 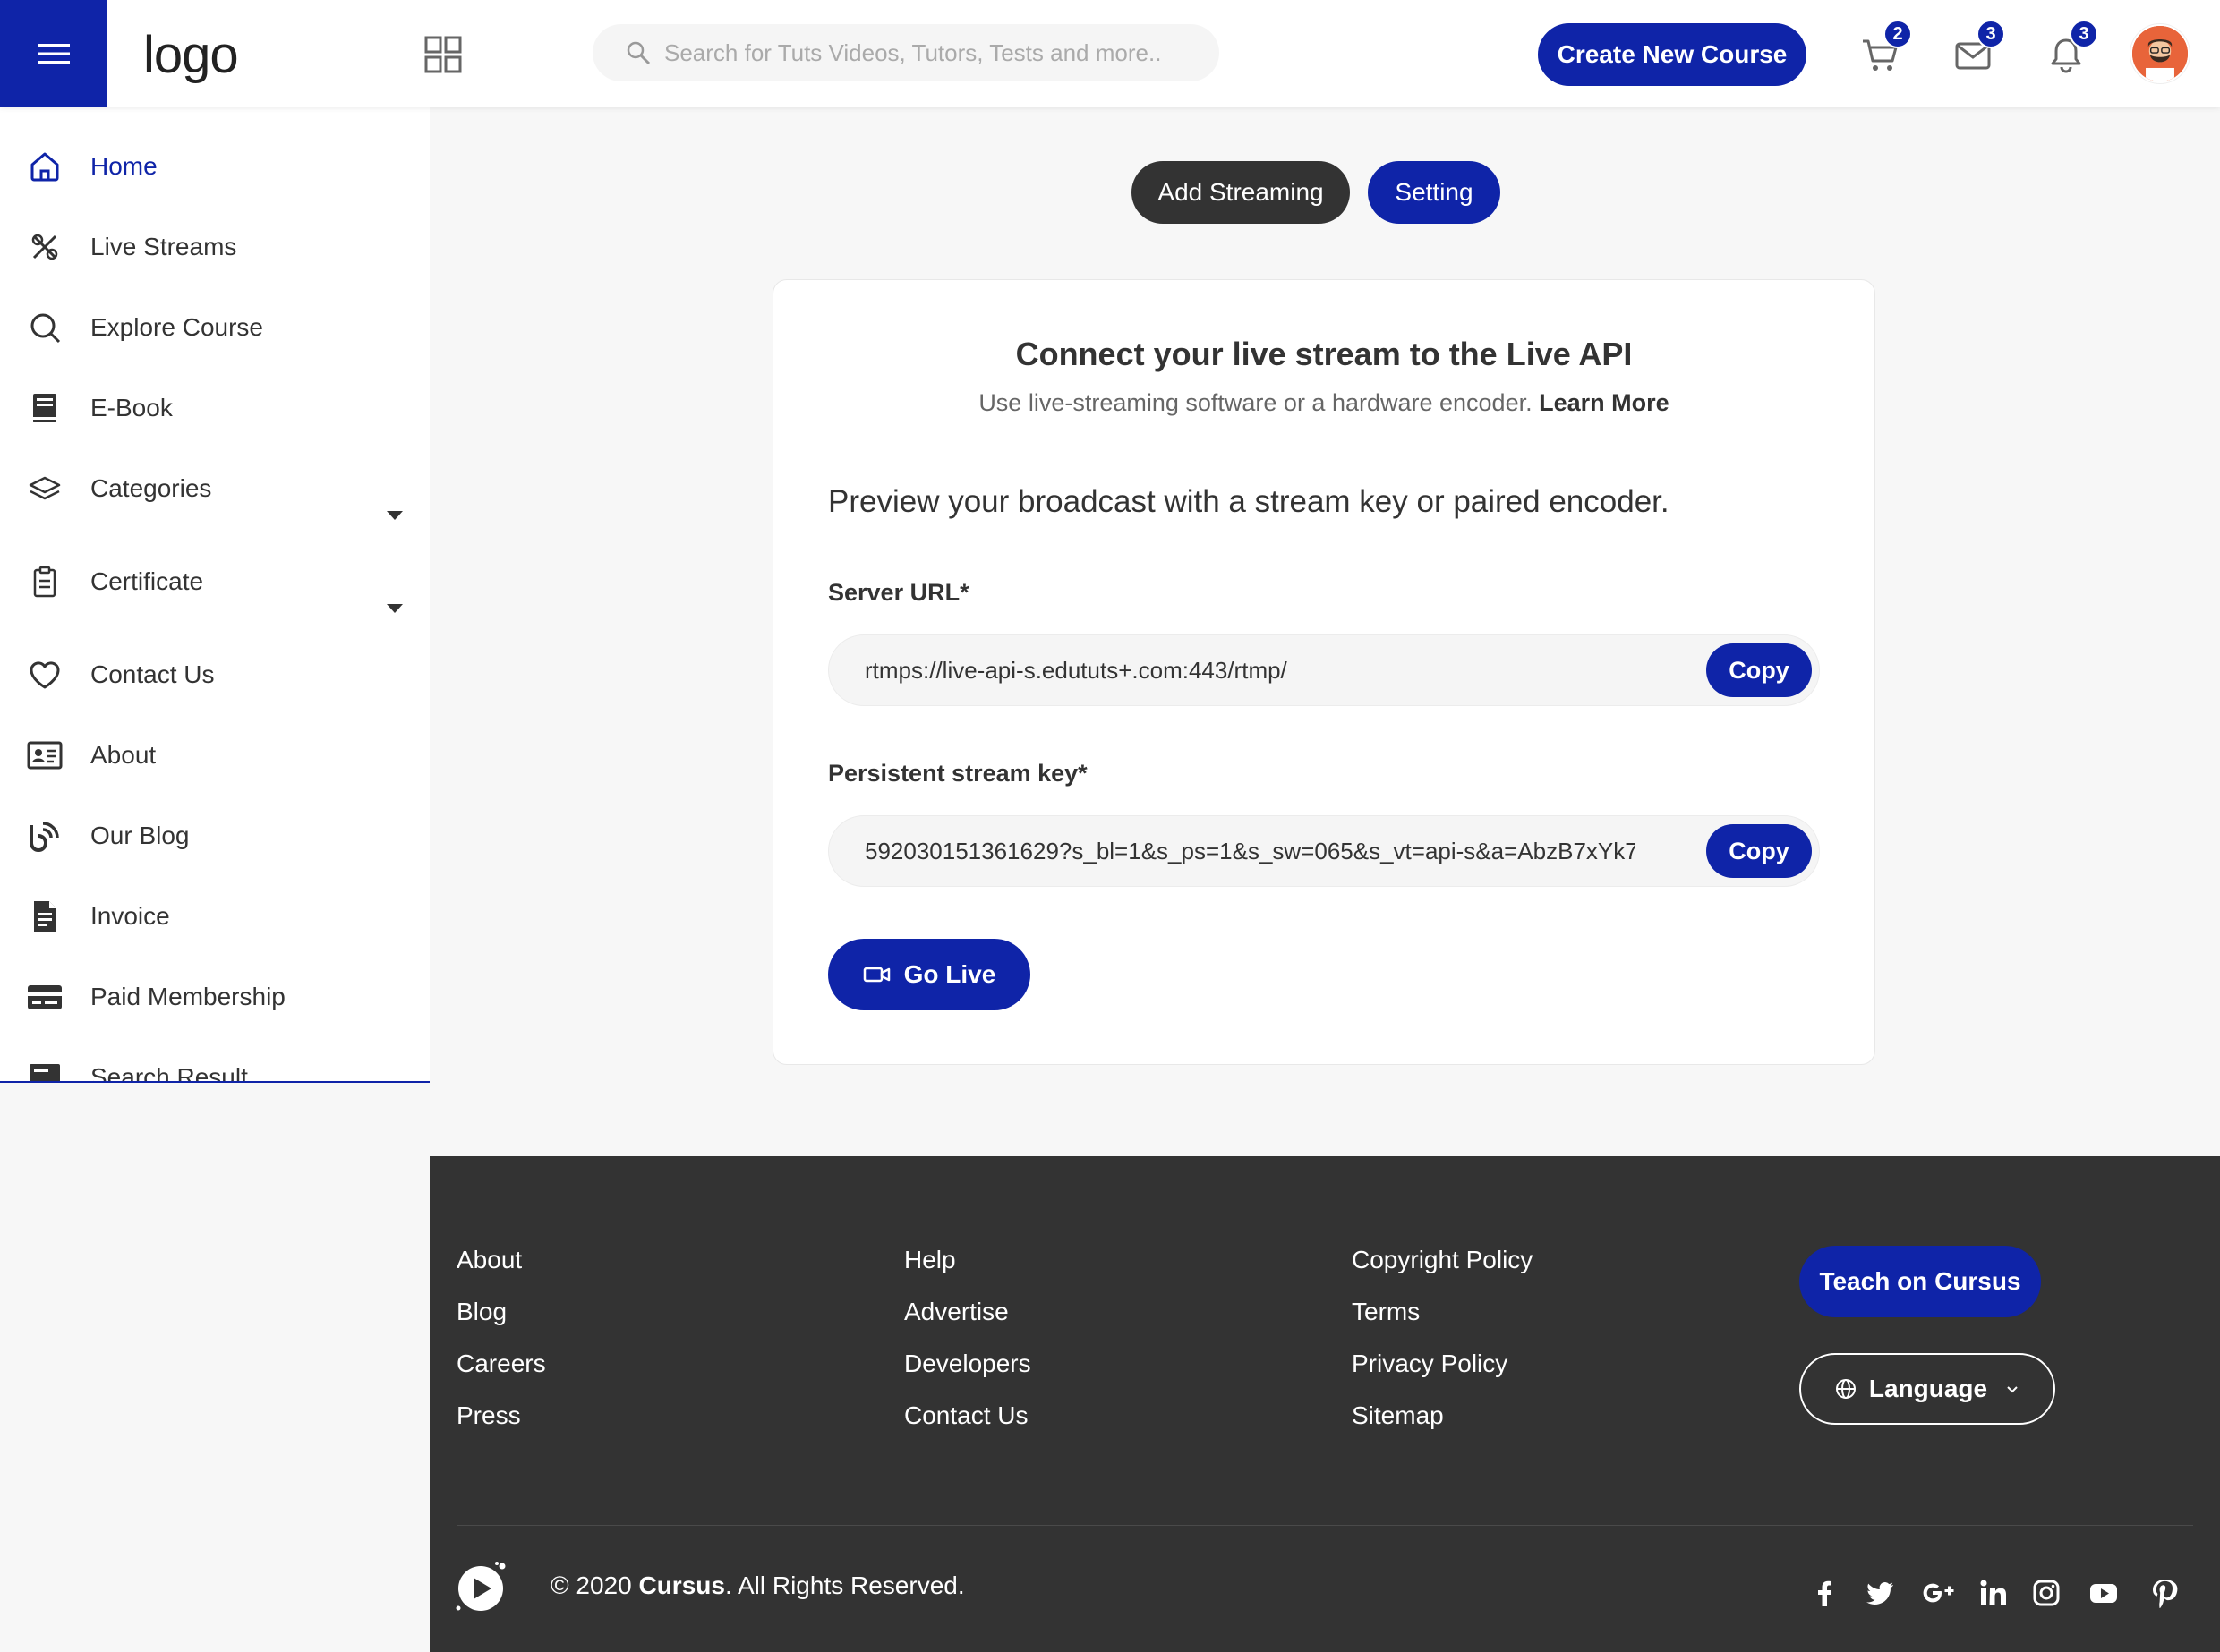 What do you see at coordinates (1825, 1593) in the screenshot?
I see `facebook-icon` at bounding box center [1825, 1593].